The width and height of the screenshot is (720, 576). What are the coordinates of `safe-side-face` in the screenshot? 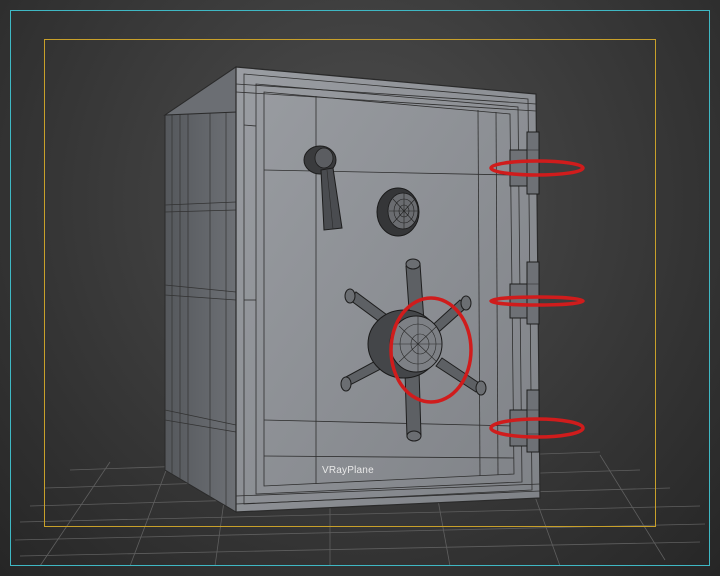 It's located at (200, 289).